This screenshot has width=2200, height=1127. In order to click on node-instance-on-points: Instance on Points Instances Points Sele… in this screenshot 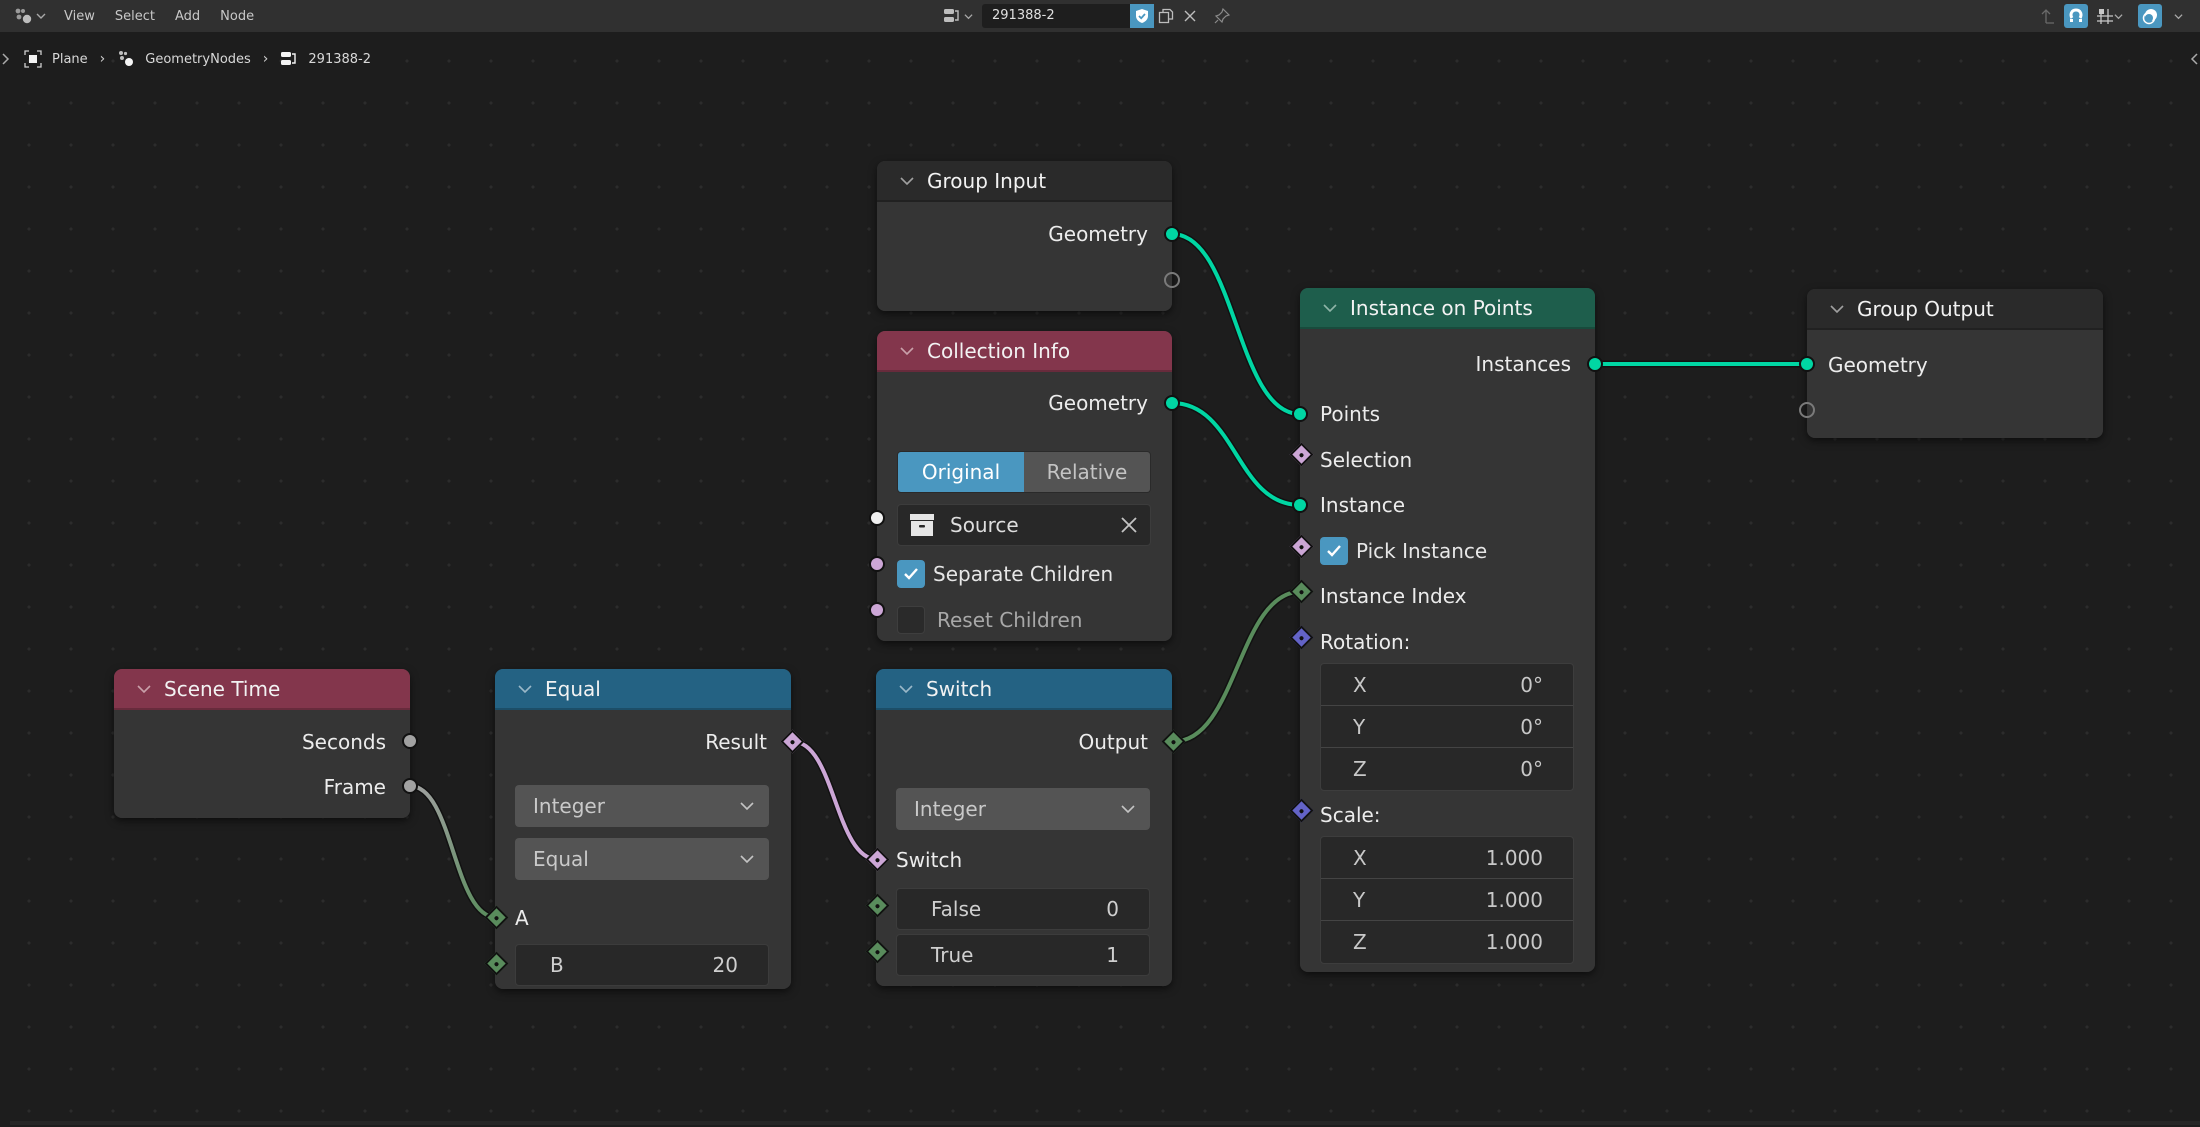, I will do `click(1446, 630)`.